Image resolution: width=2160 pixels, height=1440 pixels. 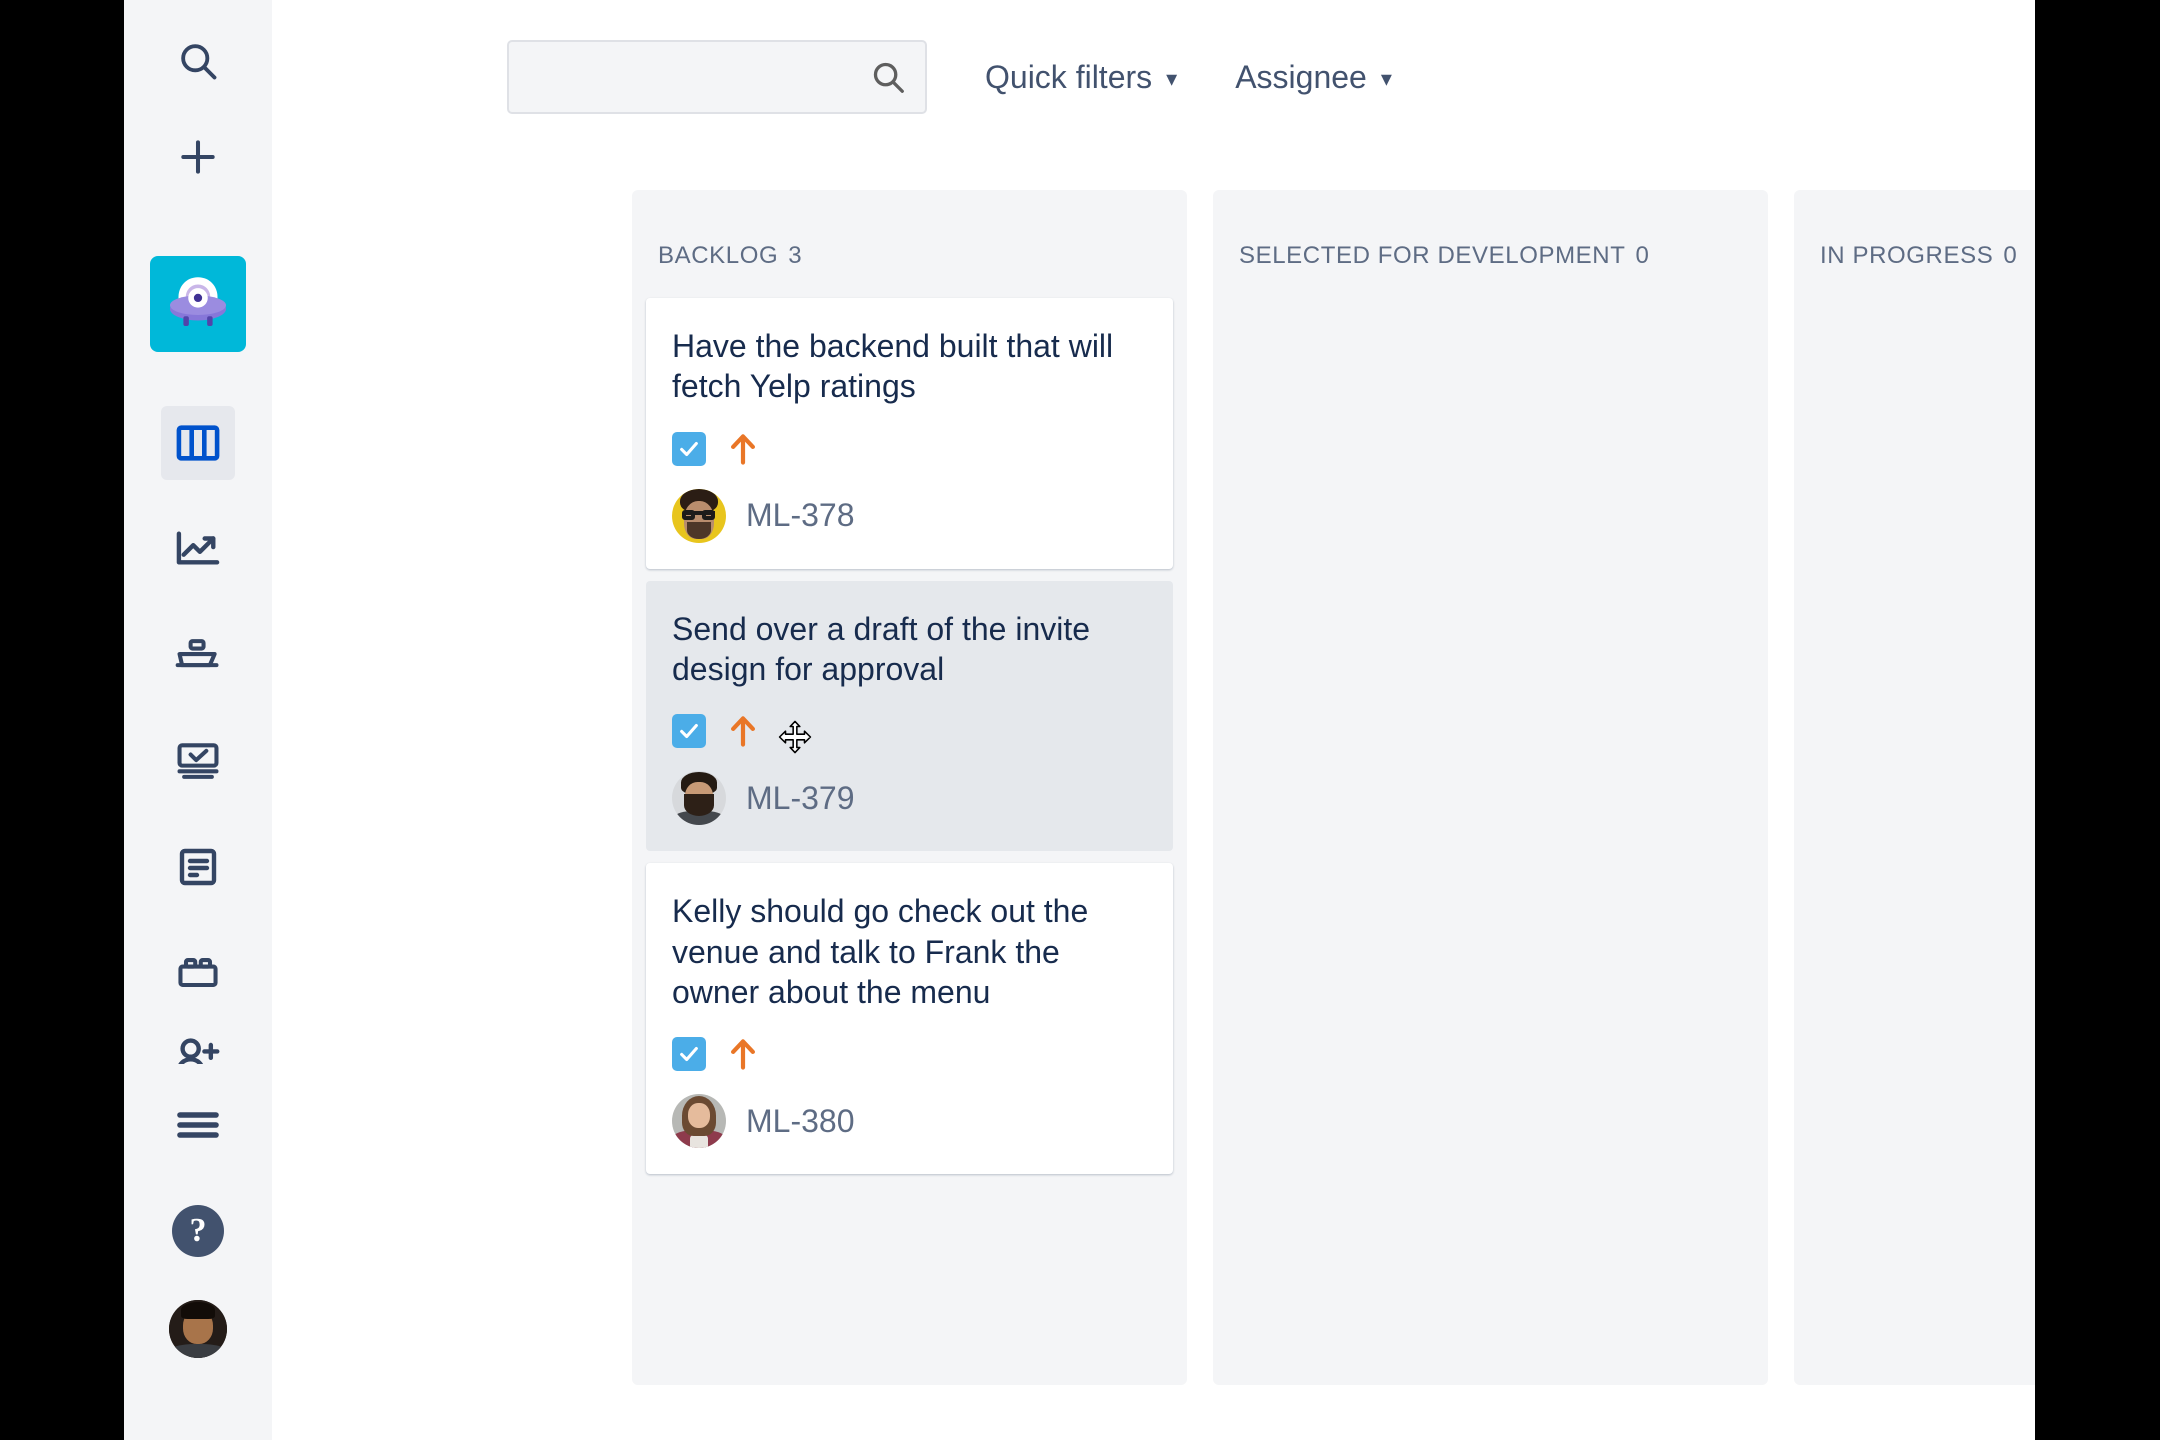 I want to click on quick-filters-label: Quick filters, so click(x=1069, y=76).